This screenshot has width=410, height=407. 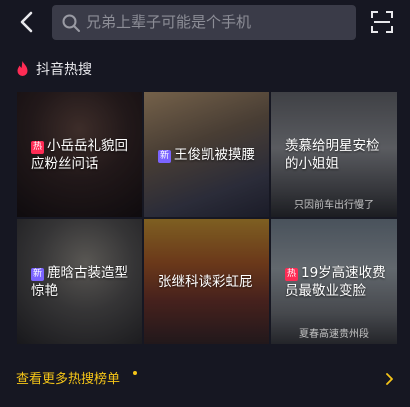 I want to click on more-hot-search-link: 查看更多热搜榜单, so click(x=206, y=379).